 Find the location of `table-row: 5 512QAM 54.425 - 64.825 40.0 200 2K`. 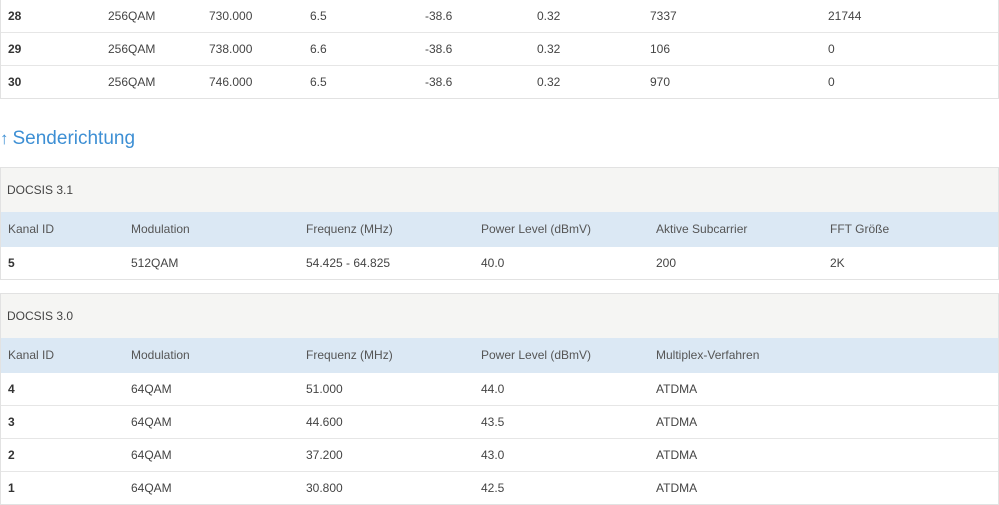

table-row: 5 512QAM 54.425 - 64.825 40.0 200 2K is located at coordinates (499, 263).